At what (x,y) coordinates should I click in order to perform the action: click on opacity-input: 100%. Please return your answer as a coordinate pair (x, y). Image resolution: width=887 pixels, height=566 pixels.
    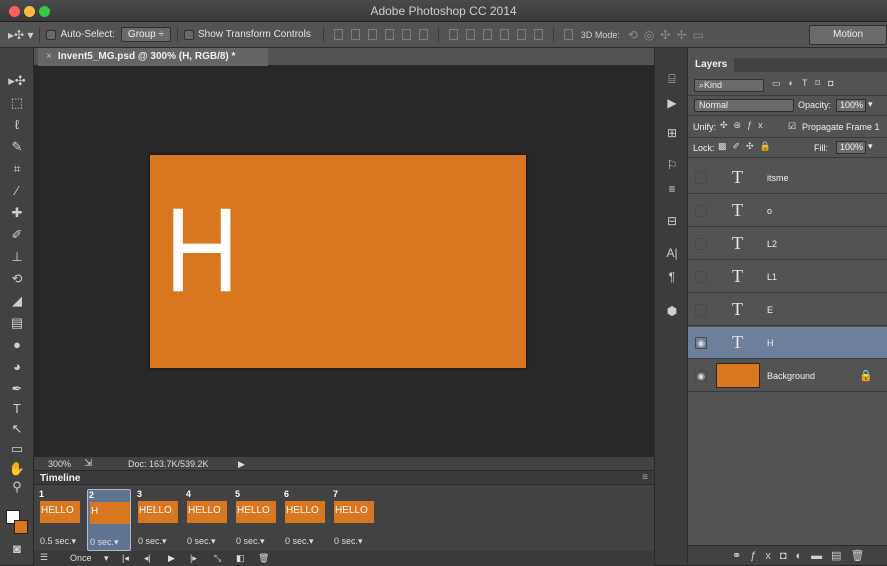
    Looking at the image, I should click on (851, 105).